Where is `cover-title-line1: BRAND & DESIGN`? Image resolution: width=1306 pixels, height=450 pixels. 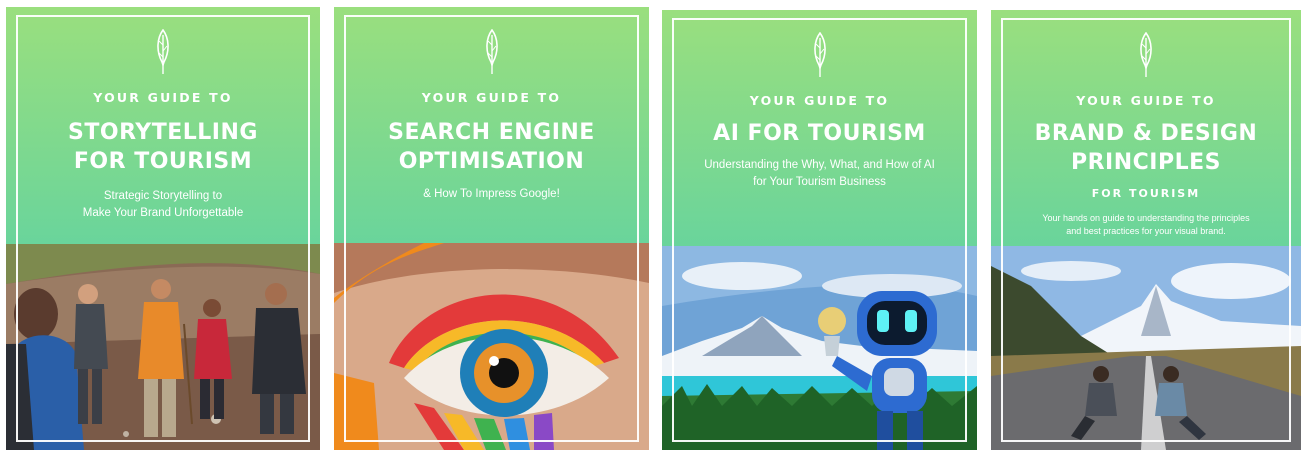
cover-title-line1: BRAND & DESIGN is located at coordinates (1146, 133).